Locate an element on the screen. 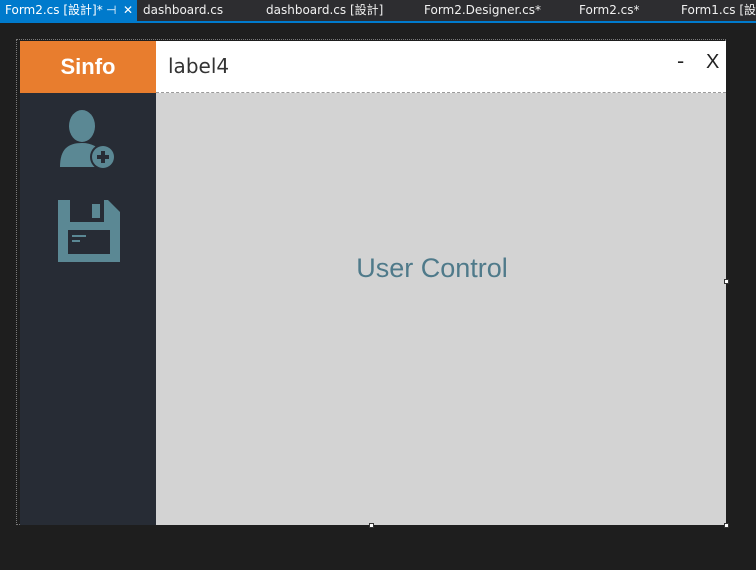 This screenshot has width=756, height=570. resize-handle-bottom is located at coordinates (371, 525).